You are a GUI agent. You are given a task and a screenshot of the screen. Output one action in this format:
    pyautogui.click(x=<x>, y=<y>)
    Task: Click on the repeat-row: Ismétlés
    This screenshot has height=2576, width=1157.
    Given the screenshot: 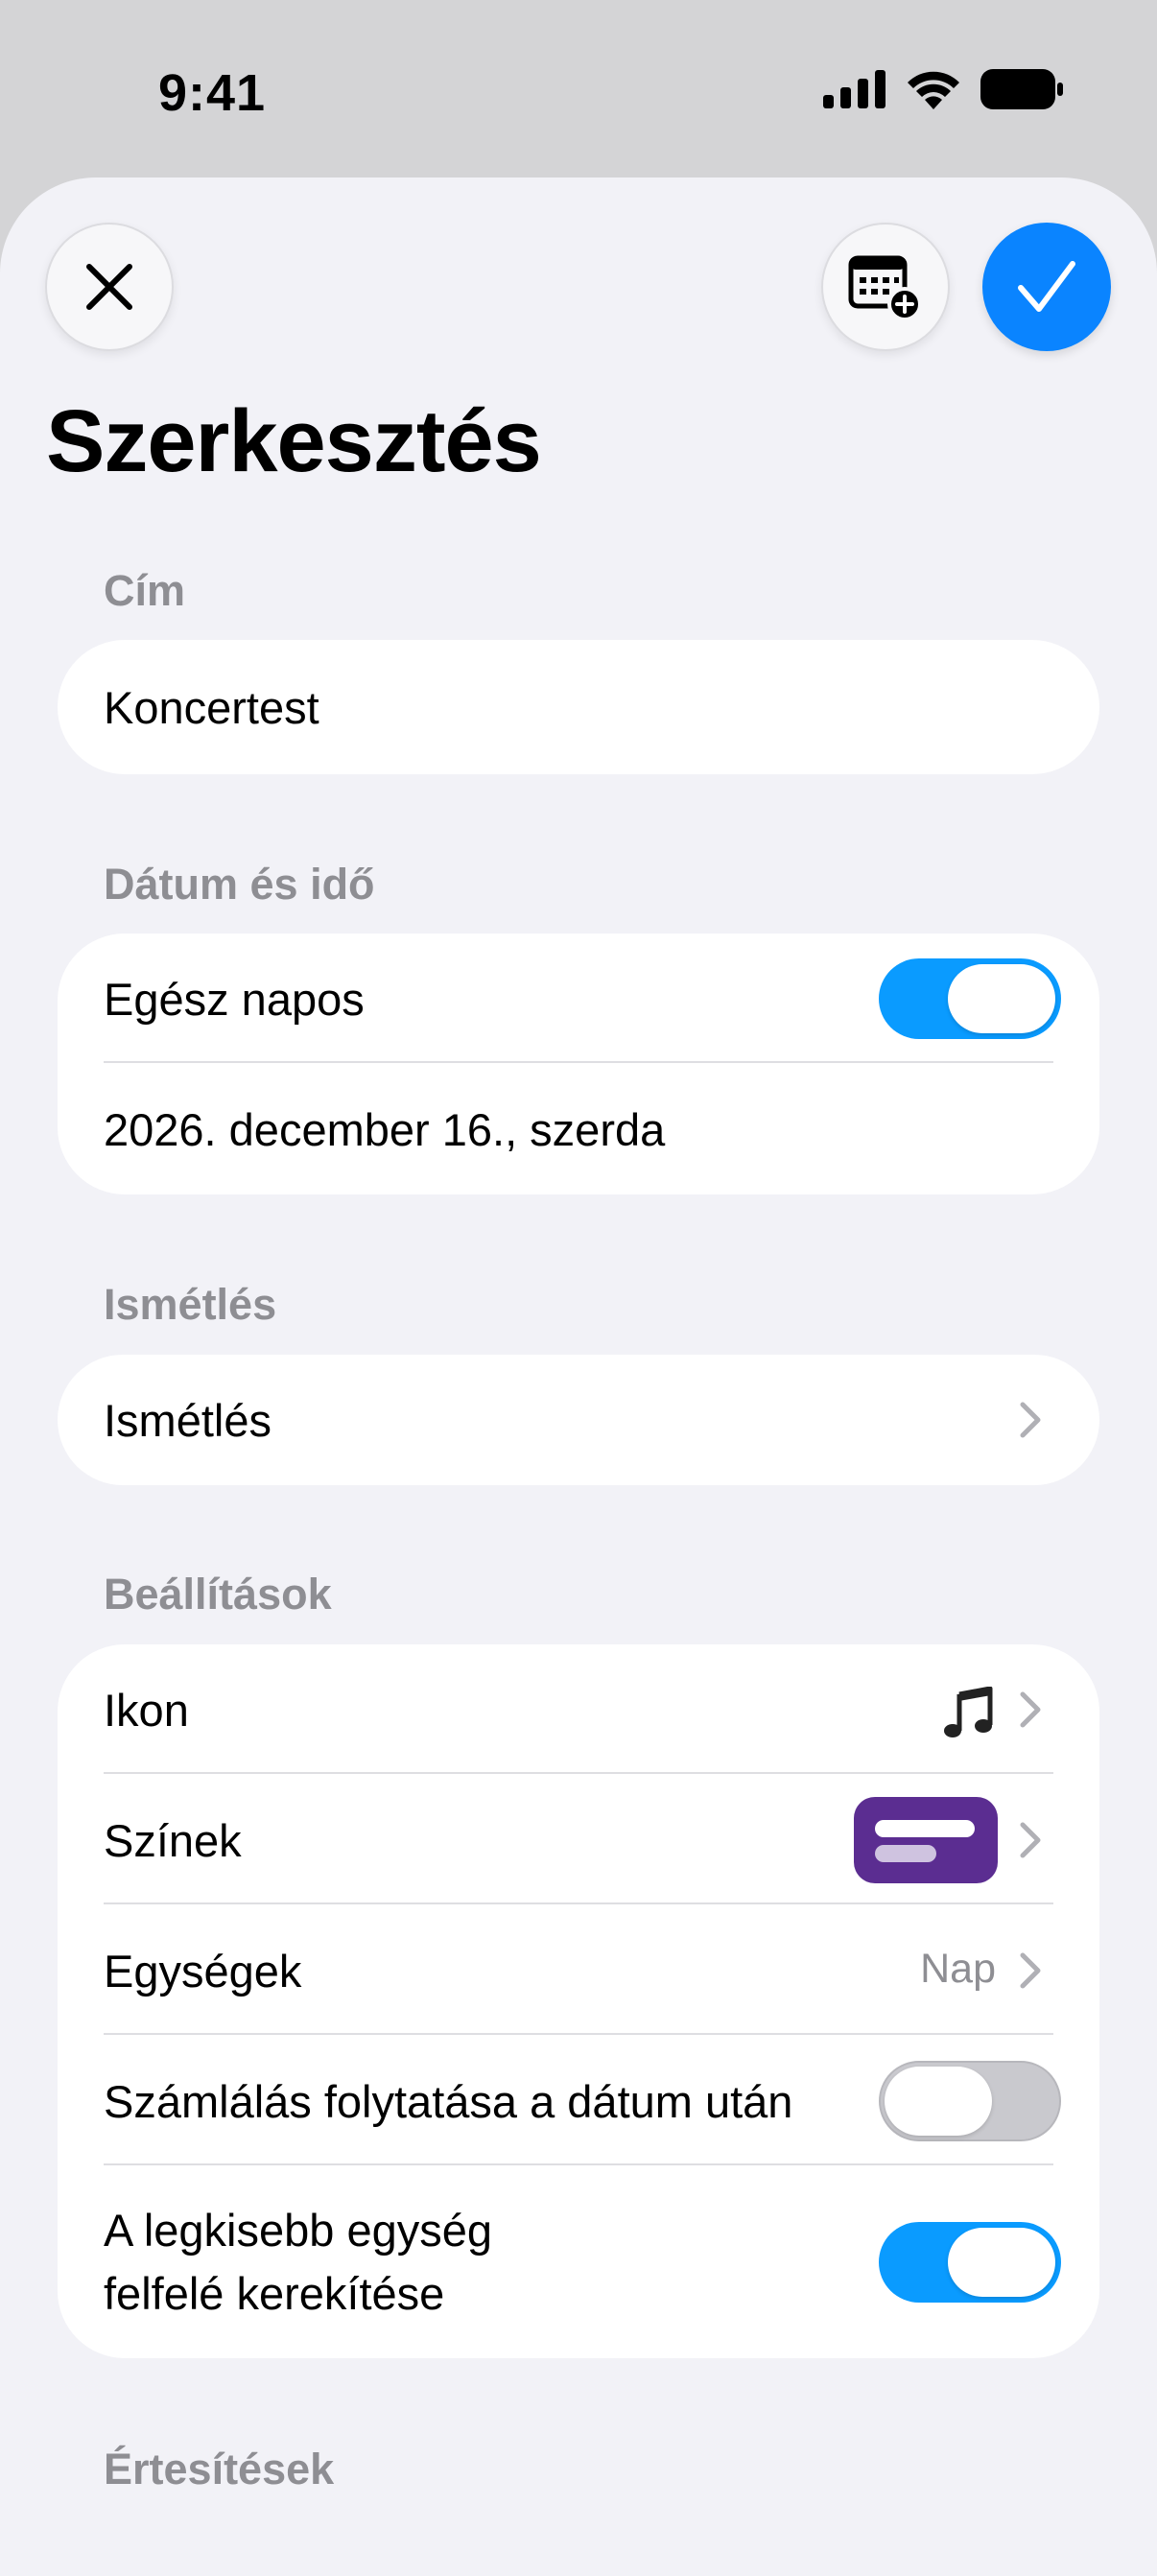 What is the action you would take?
    pyautogui.click(x=578, y=1420)
    